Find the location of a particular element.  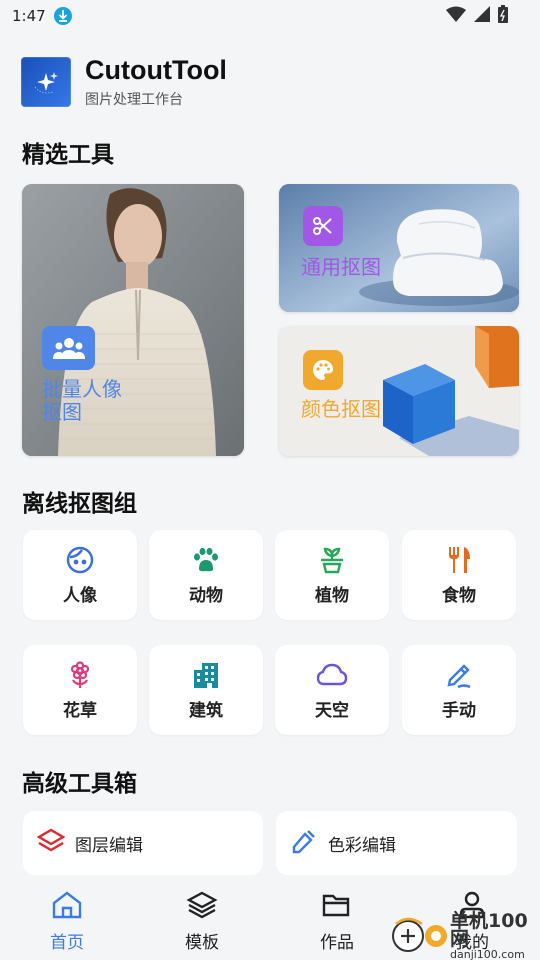

featured-section-title: 精选工具 is located at coordinates (68, 155).